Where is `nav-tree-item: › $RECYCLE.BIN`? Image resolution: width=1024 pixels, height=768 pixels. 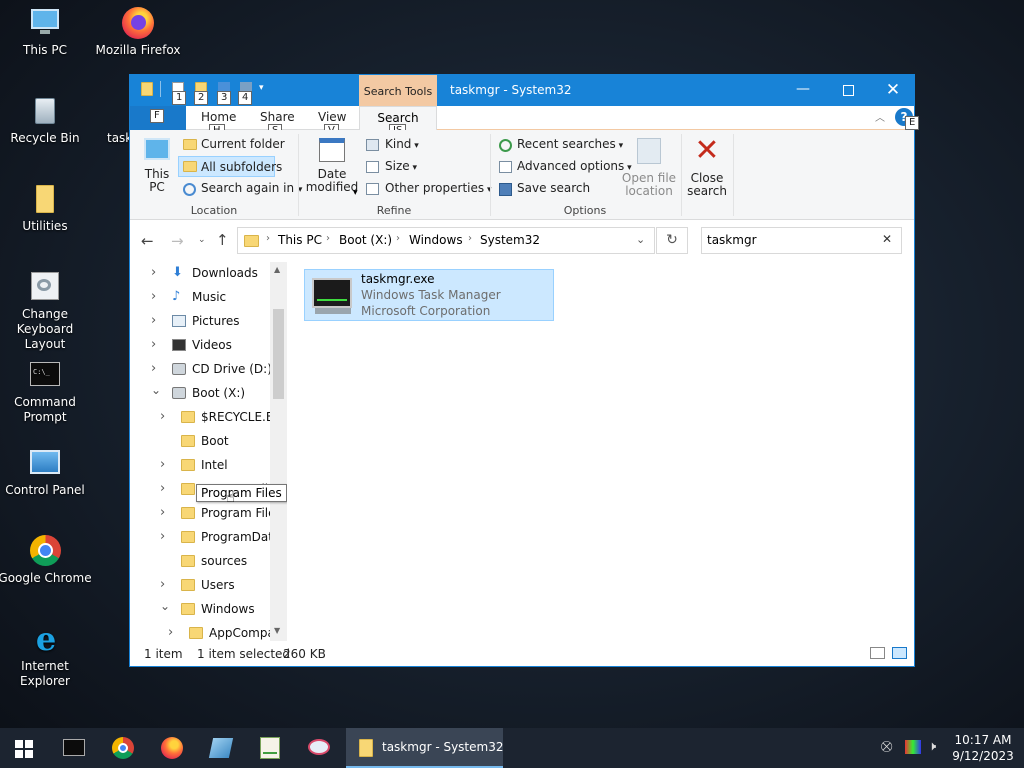
nav-tree-item: › $RECYCLE.BIN is located at coordinates (208, 418).